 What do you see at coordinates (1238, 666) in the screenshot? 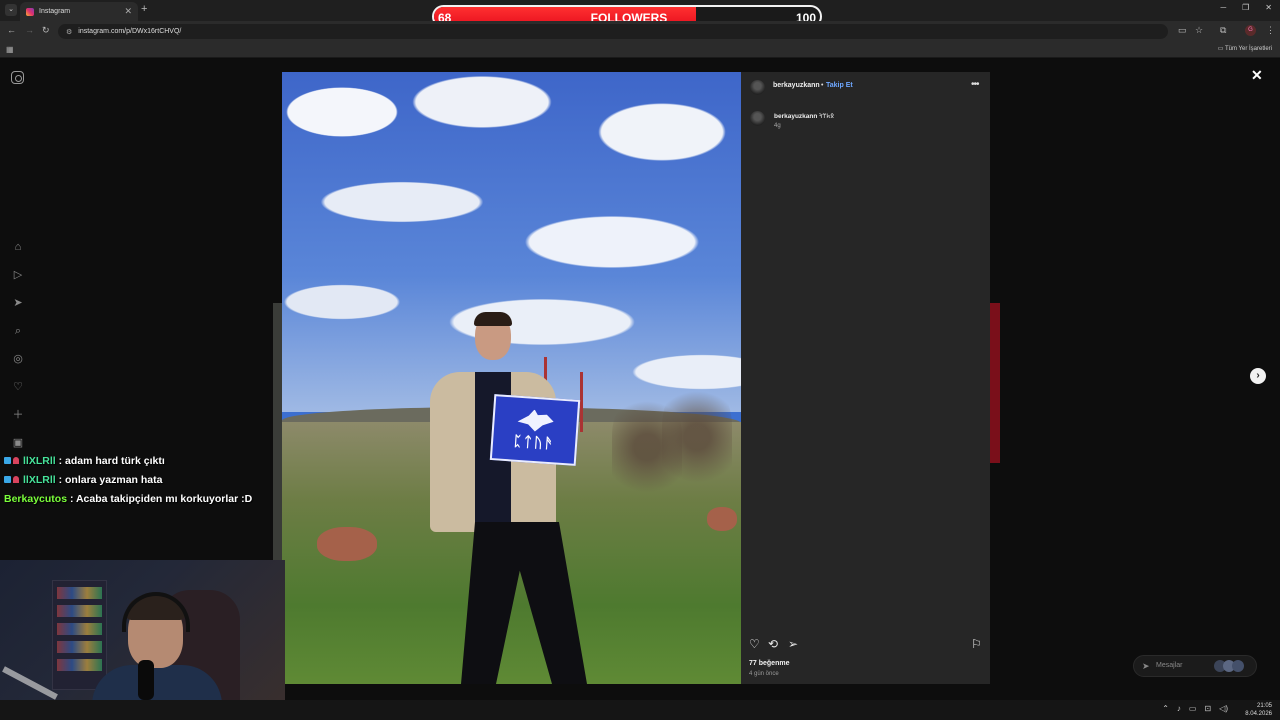
I see `messages-avatar` at bounding box center [1238, 666].